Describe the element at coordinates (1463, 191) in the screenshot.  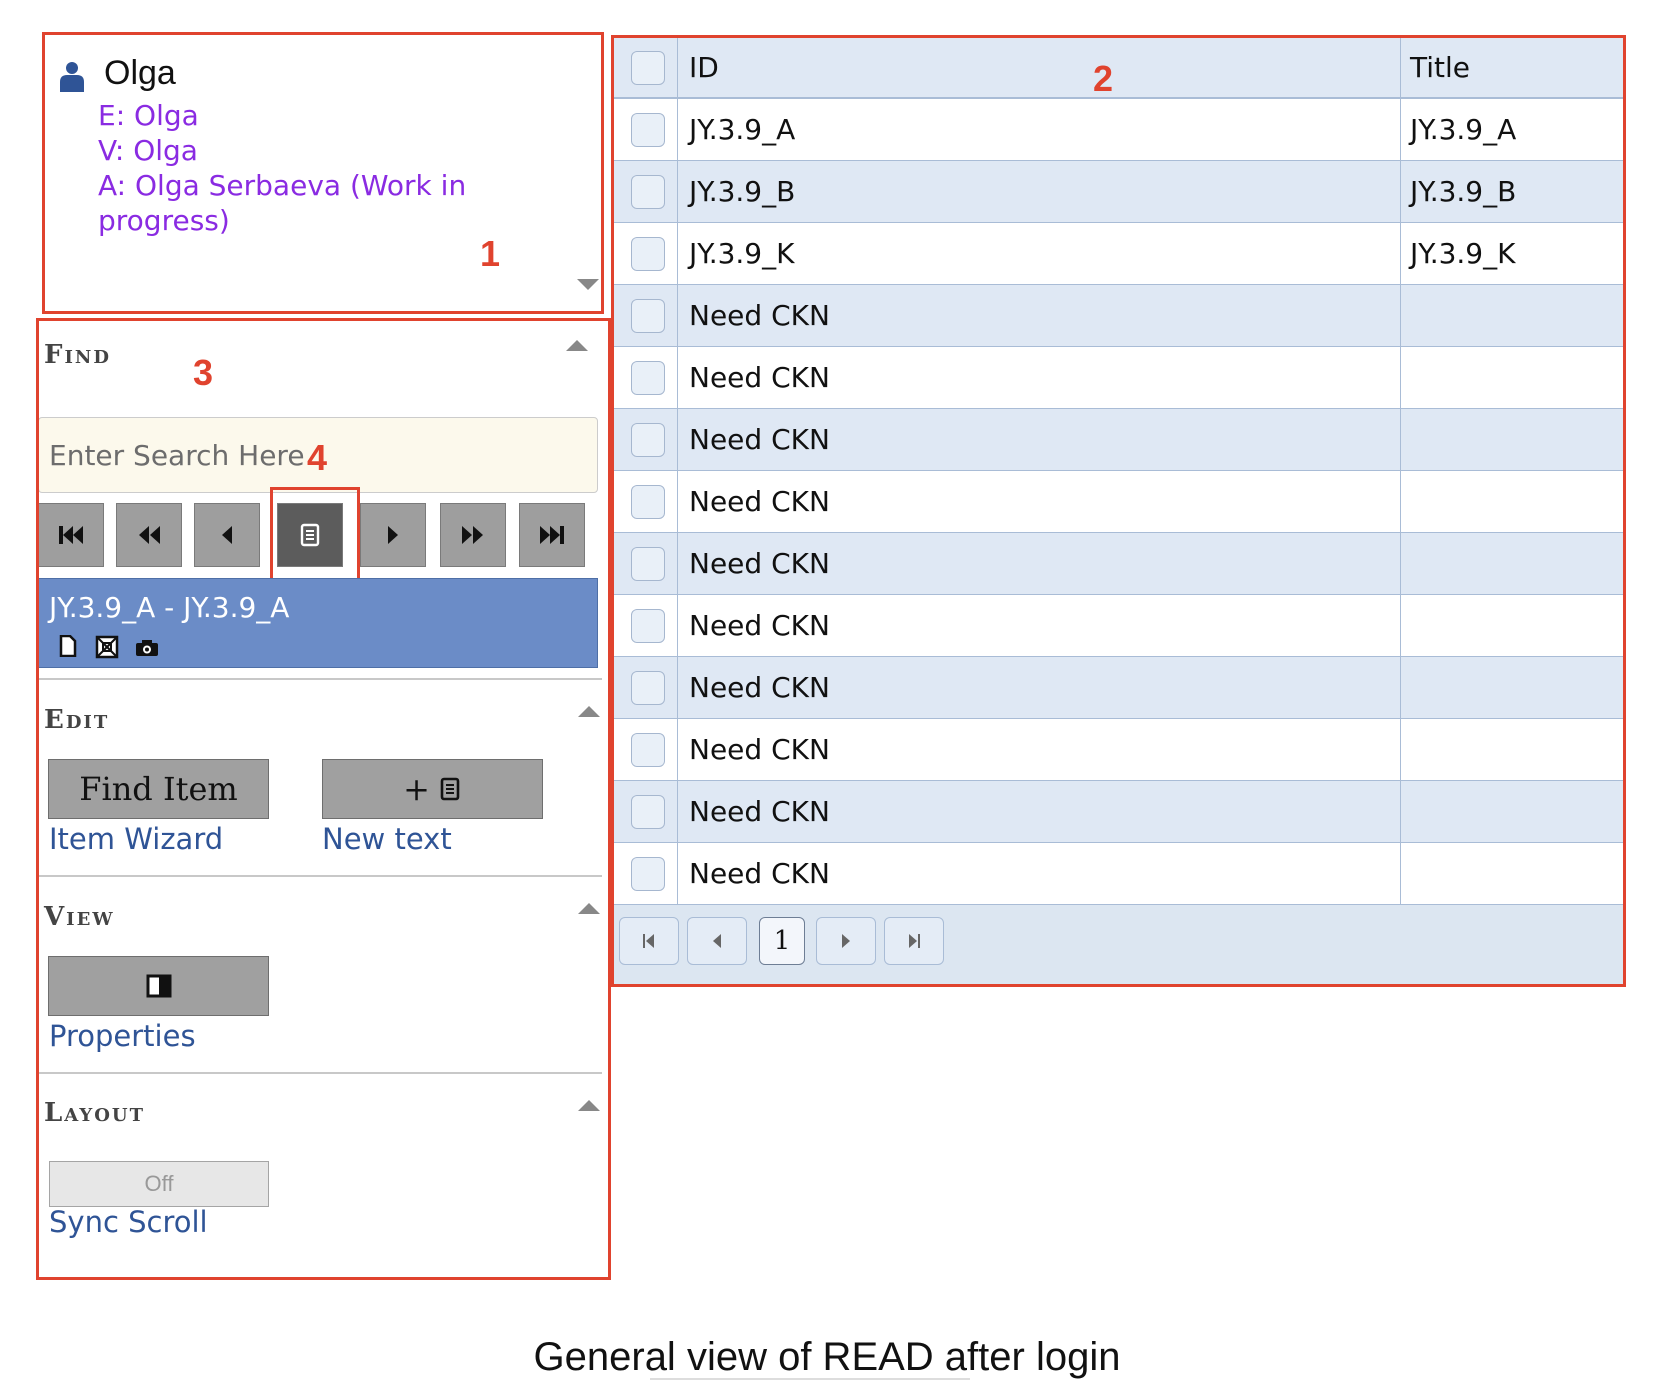
I see `cell-title: JY.3.9_B` at that location.